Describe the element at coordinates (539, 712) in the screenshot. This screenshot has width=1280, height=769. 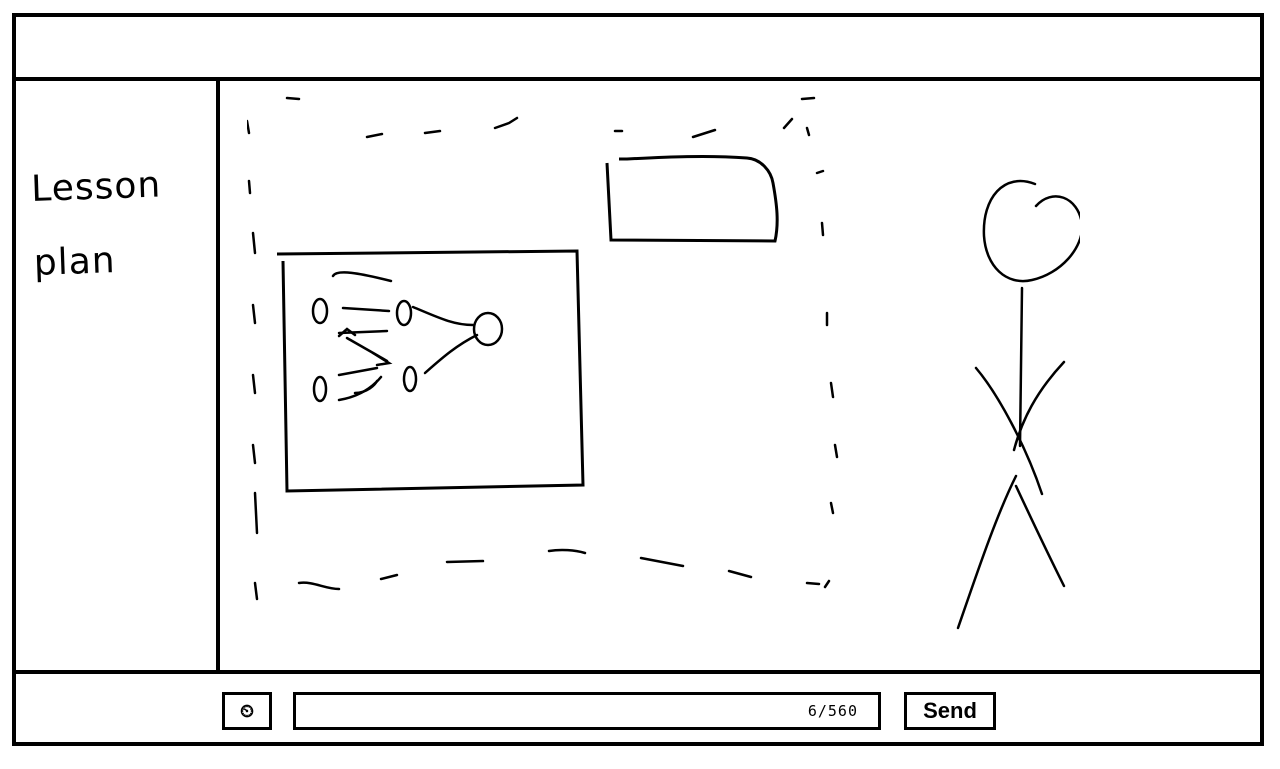
I see `message-input` at that location.